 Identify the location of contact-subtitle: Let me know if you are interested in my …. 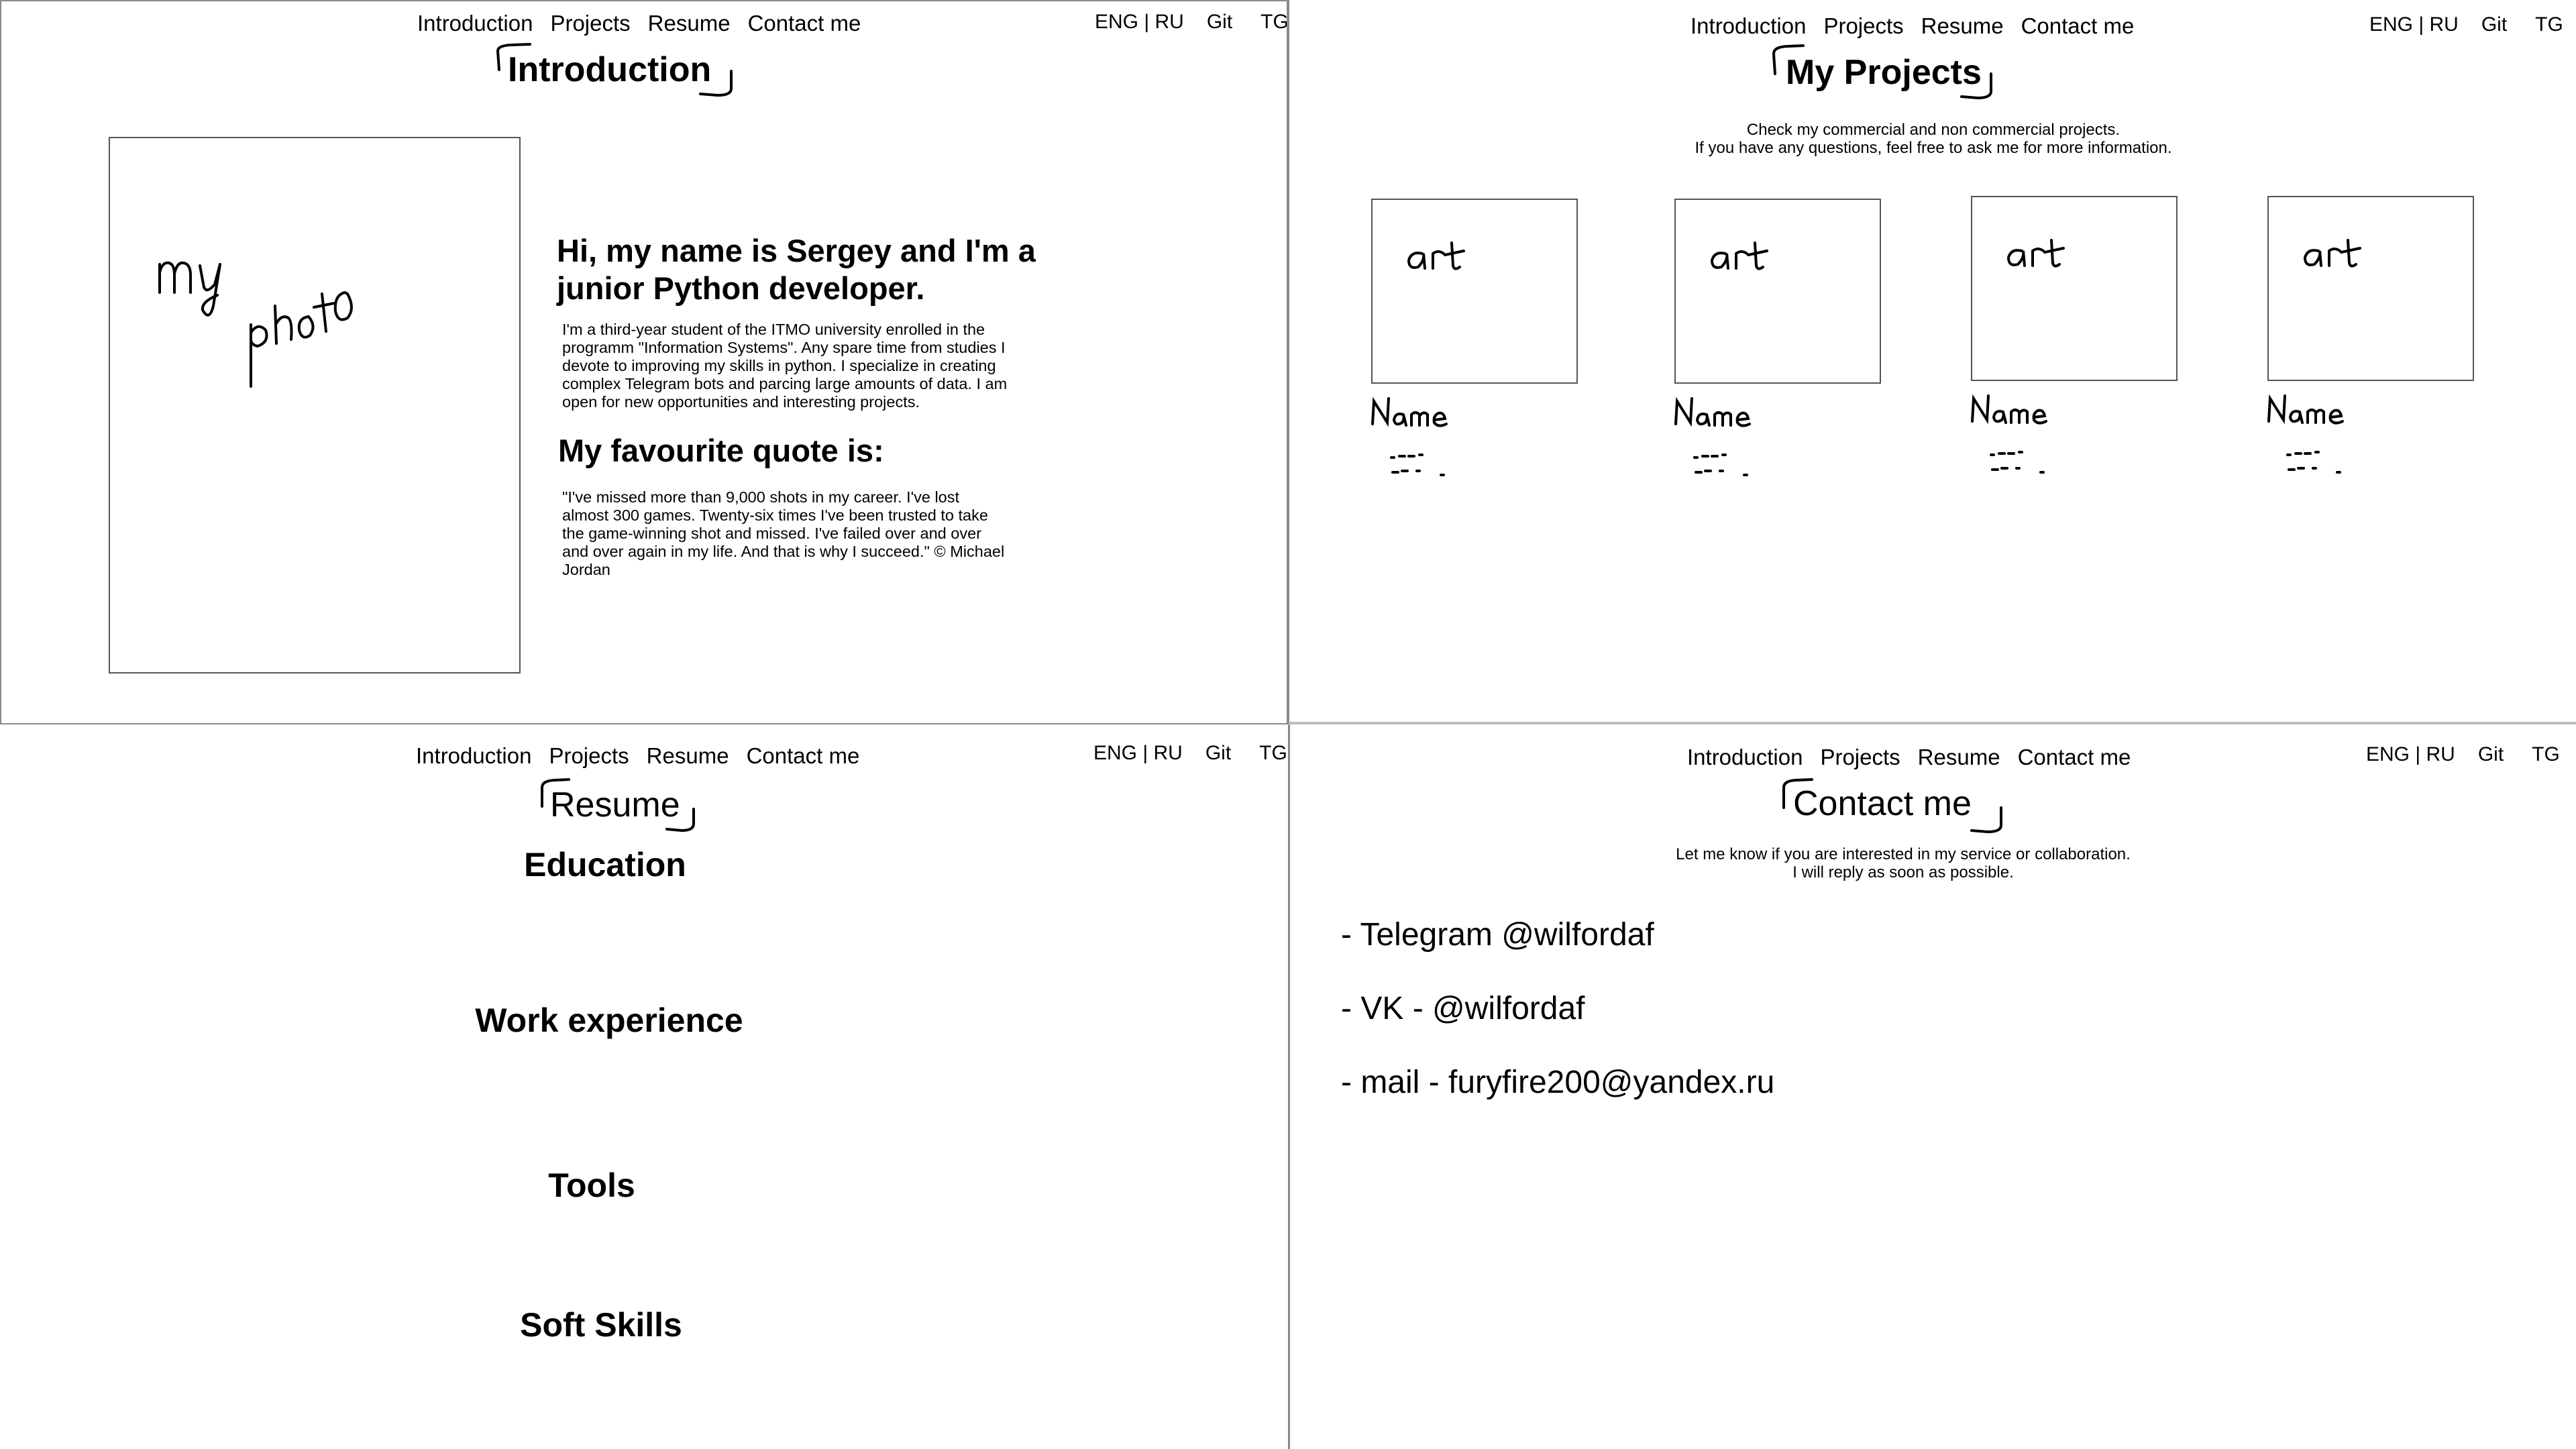
(1903, 863).